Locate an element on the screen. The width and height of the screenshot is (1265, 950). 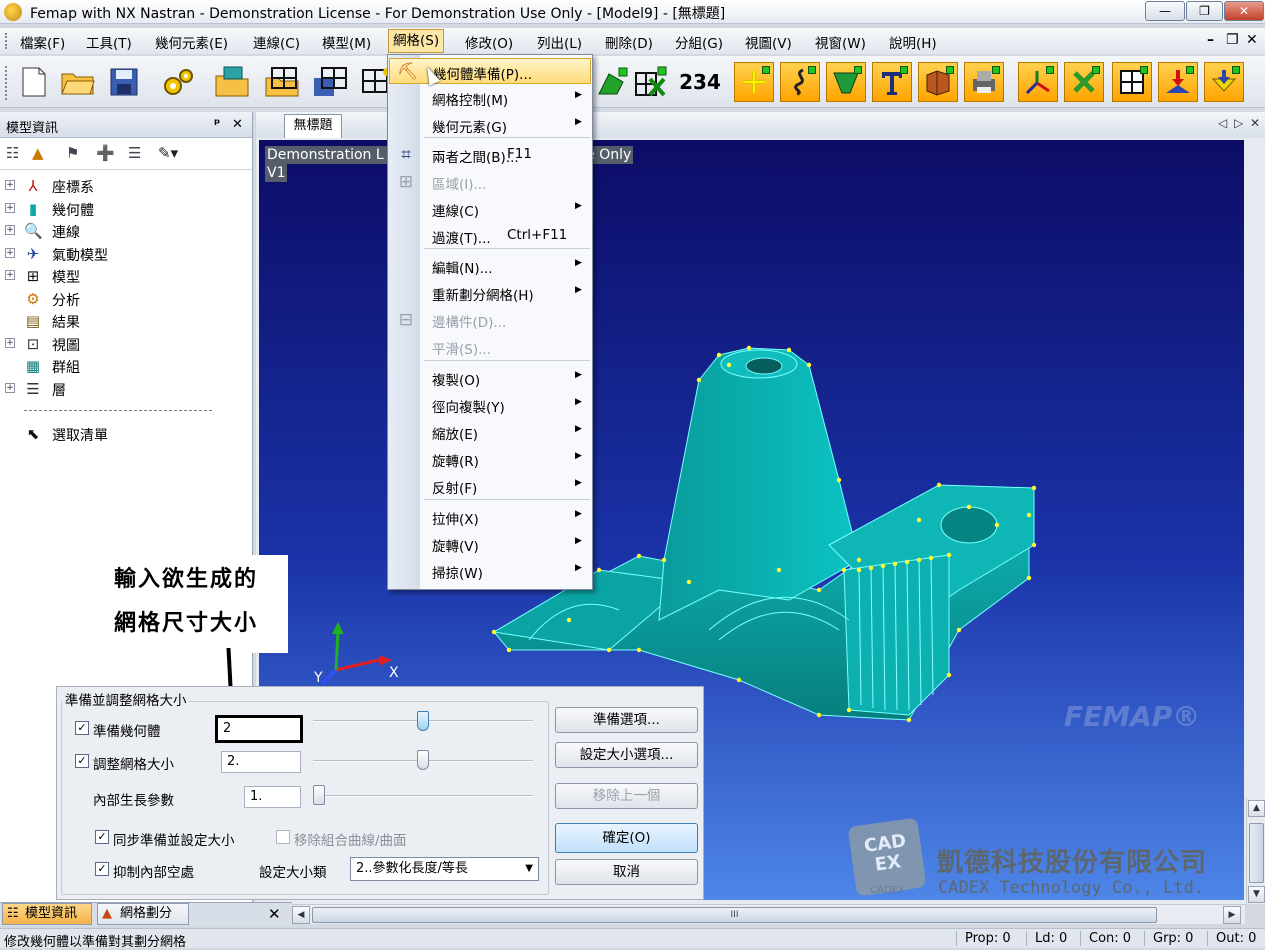
scroll-left-icon: ◀ is located at coordinates (301, 915).